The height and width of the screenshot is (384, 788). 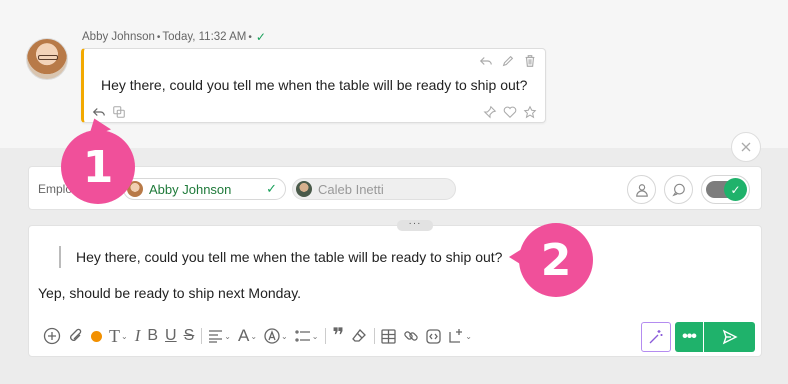 What do you see at coordinates (388, 336) in the screenshot?
I see `table-icon` at bounding box center [388, 336].